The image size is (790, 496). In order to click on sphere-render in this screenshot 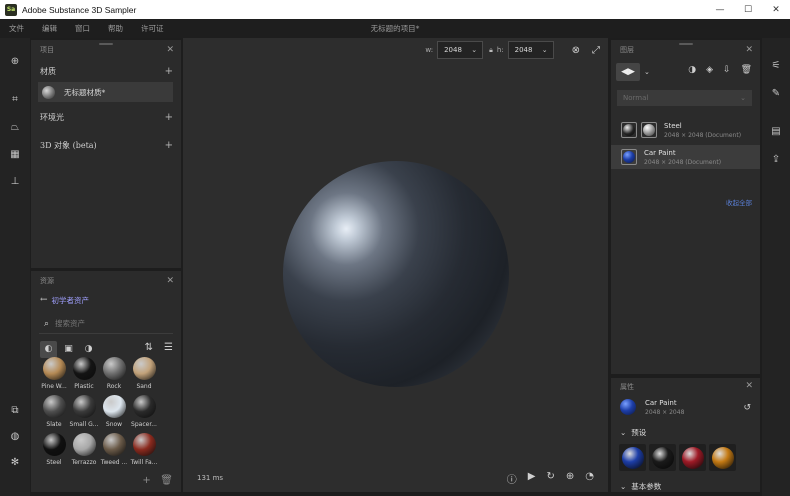, I will do `click(396, 274)`.